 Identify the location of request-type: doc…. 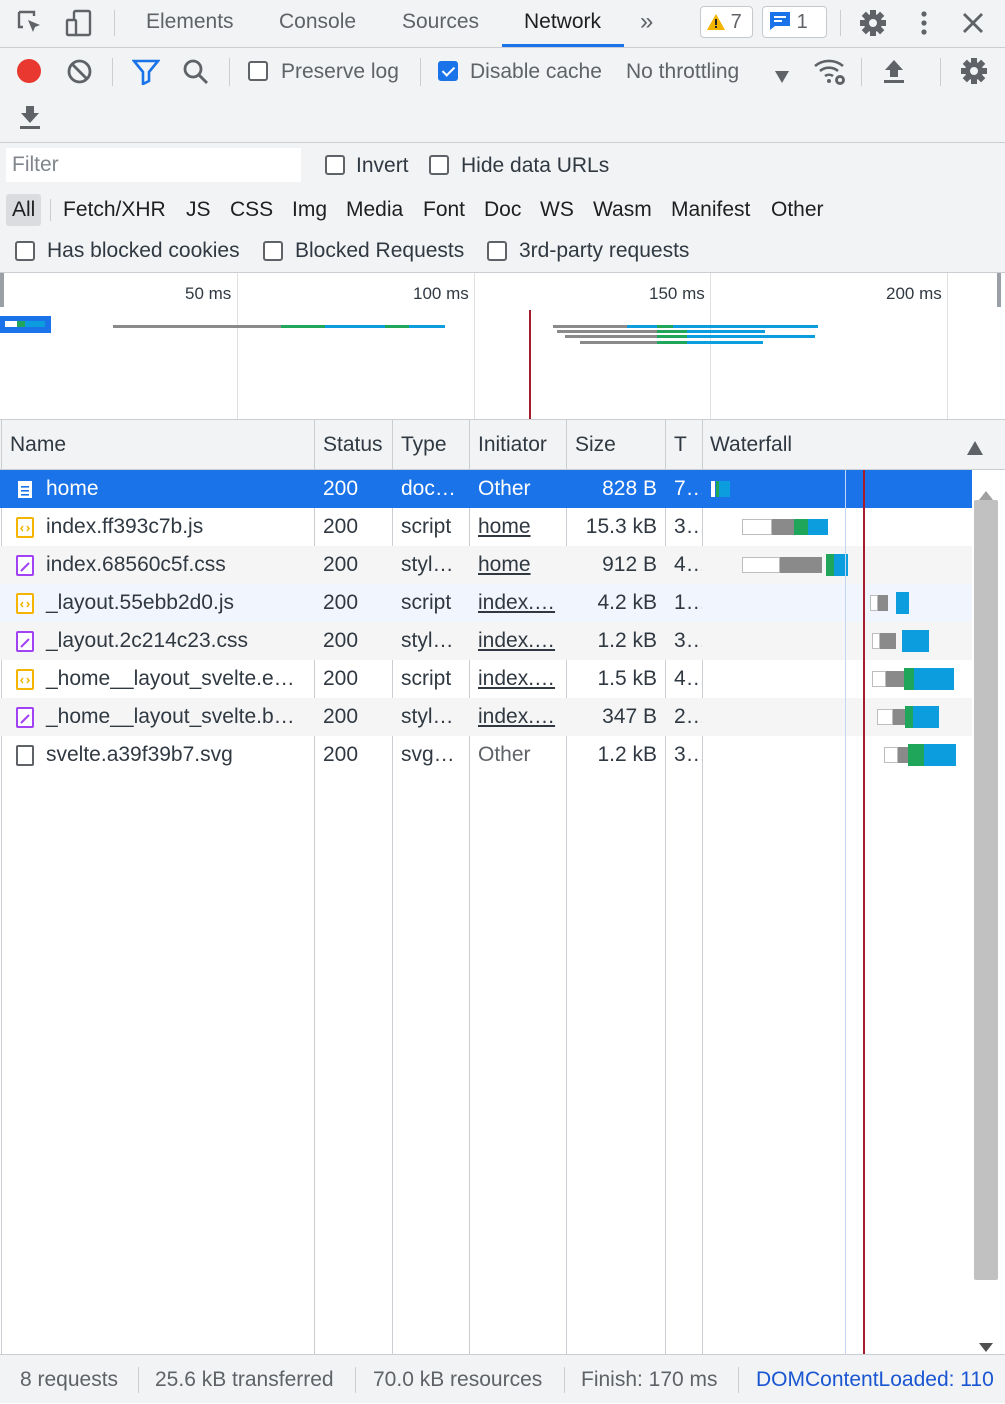
(428, 488).